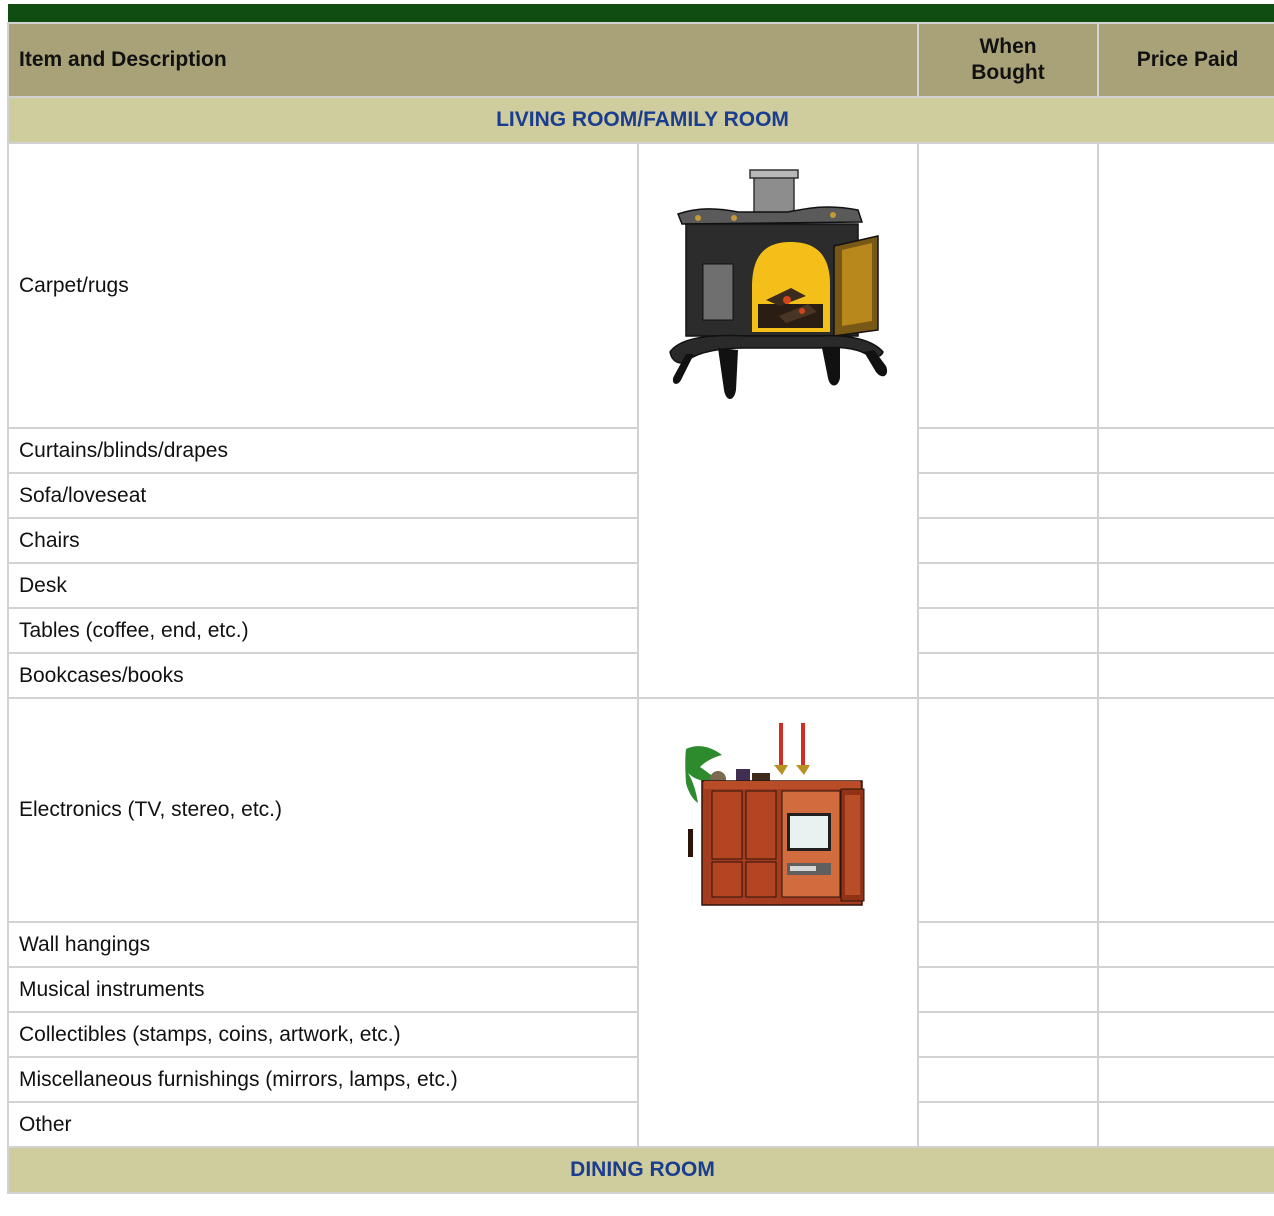  I want to click on section-row-dining: DINING ROOM, so click(640, 1170).